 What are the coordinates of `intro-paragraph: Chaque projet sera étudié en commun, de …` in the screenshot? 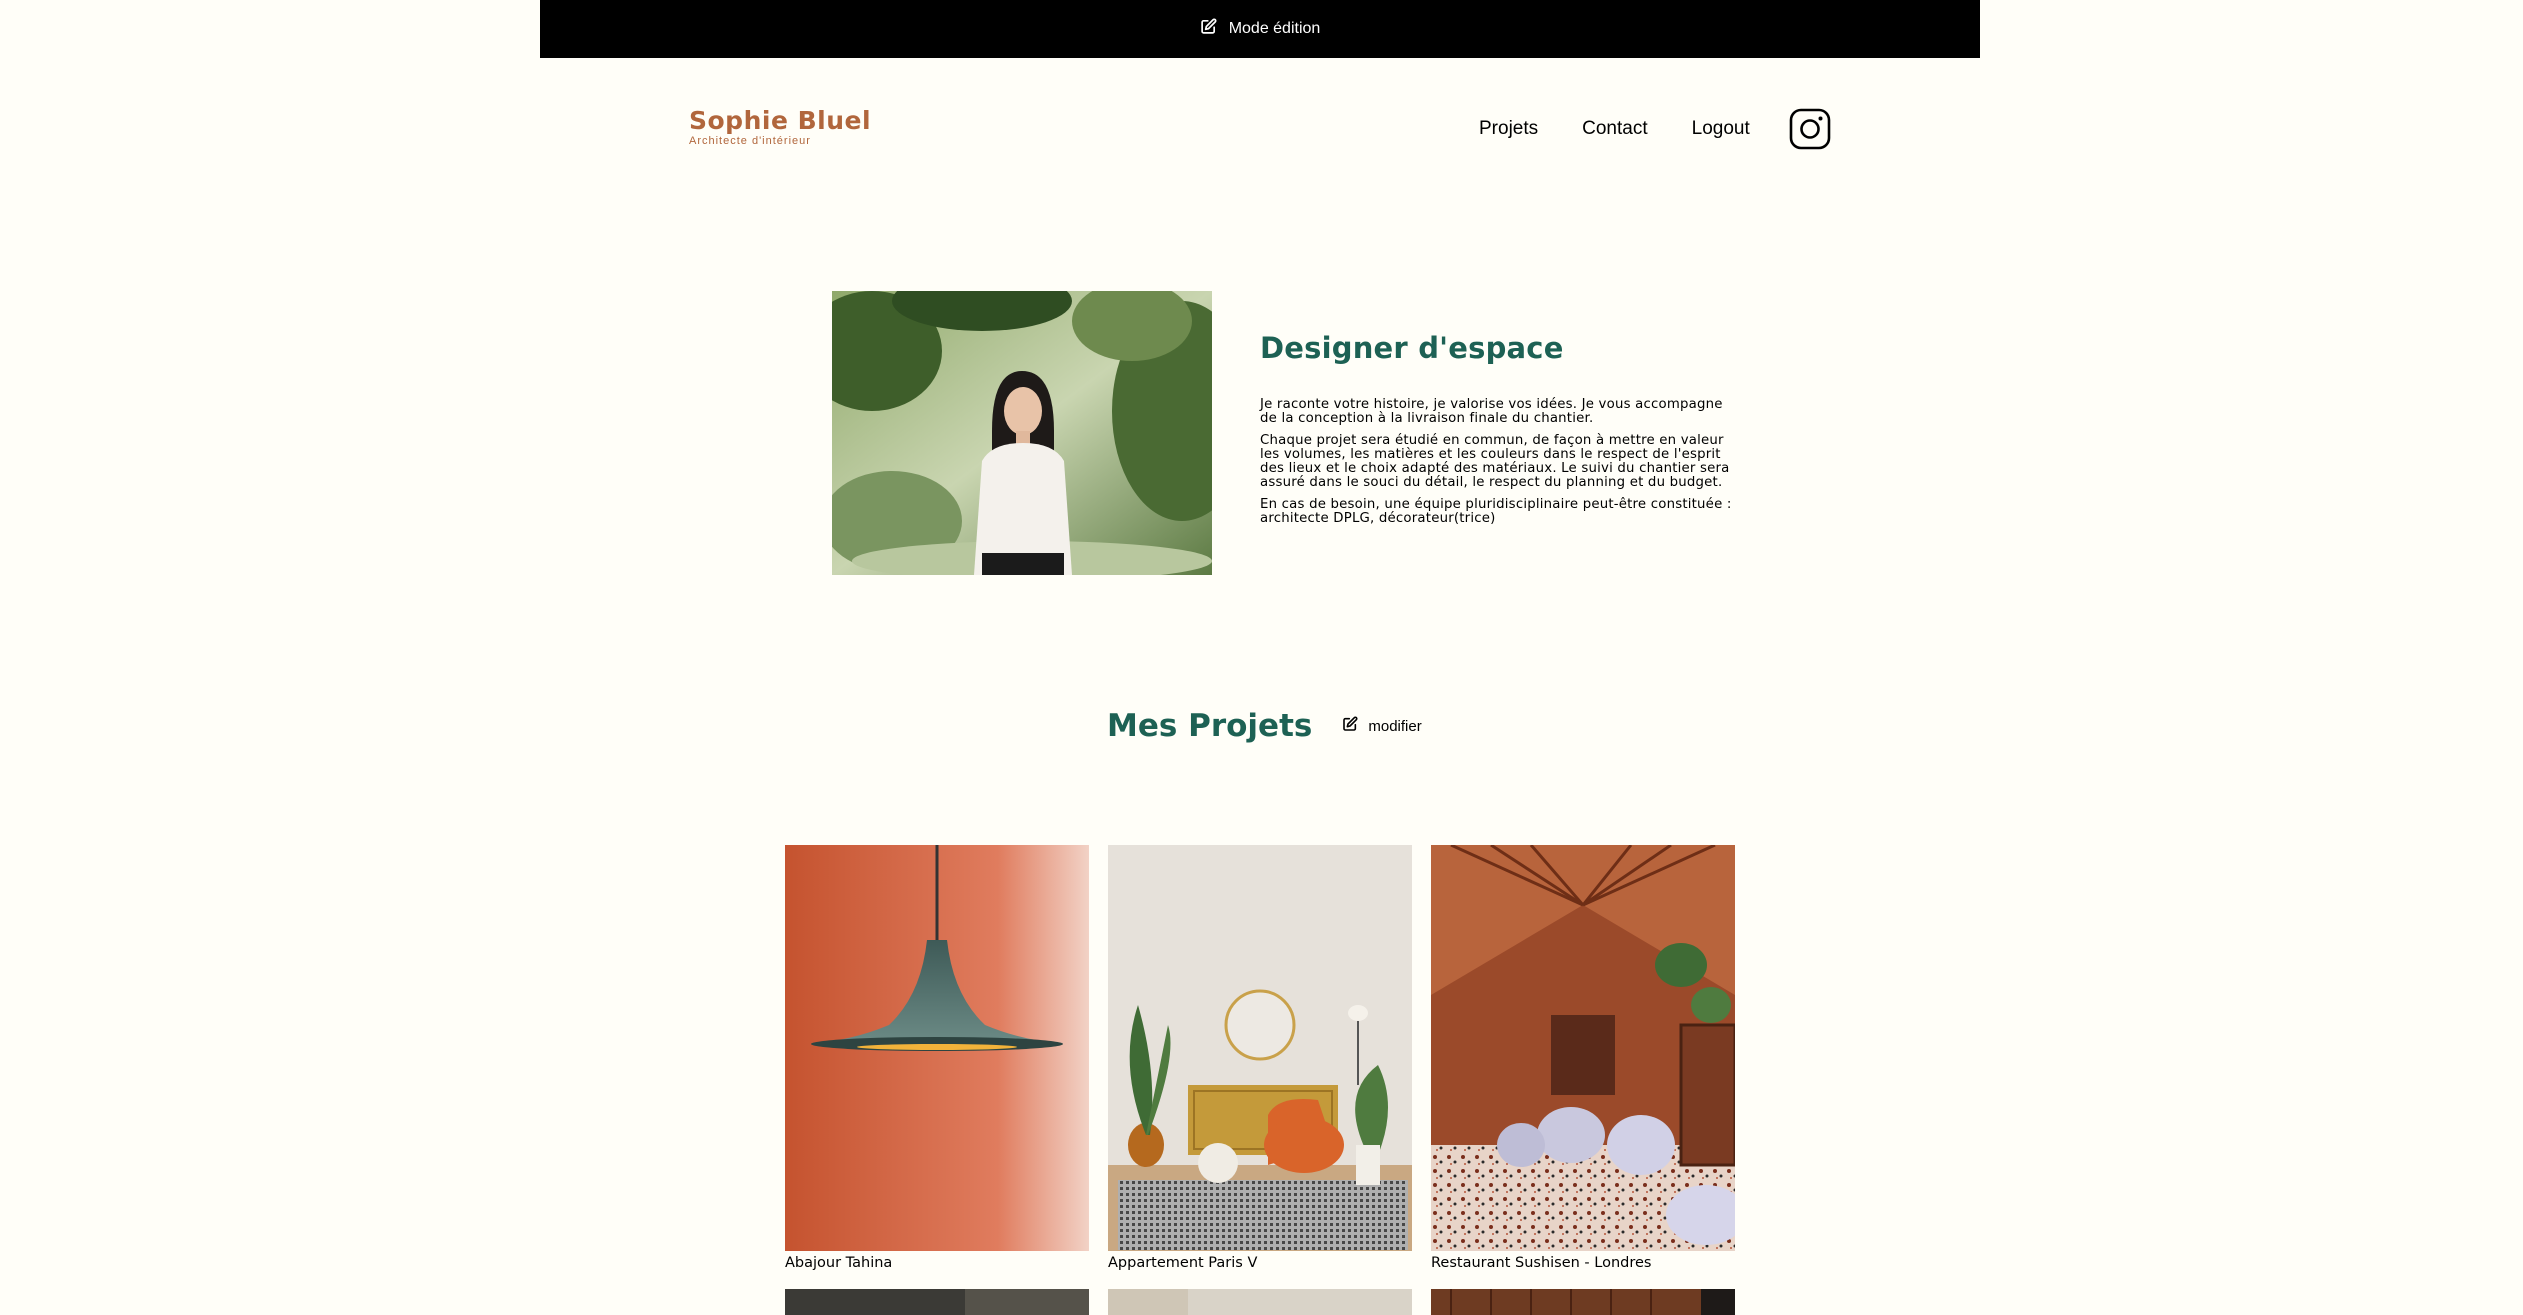 It's located at (1495, 461).